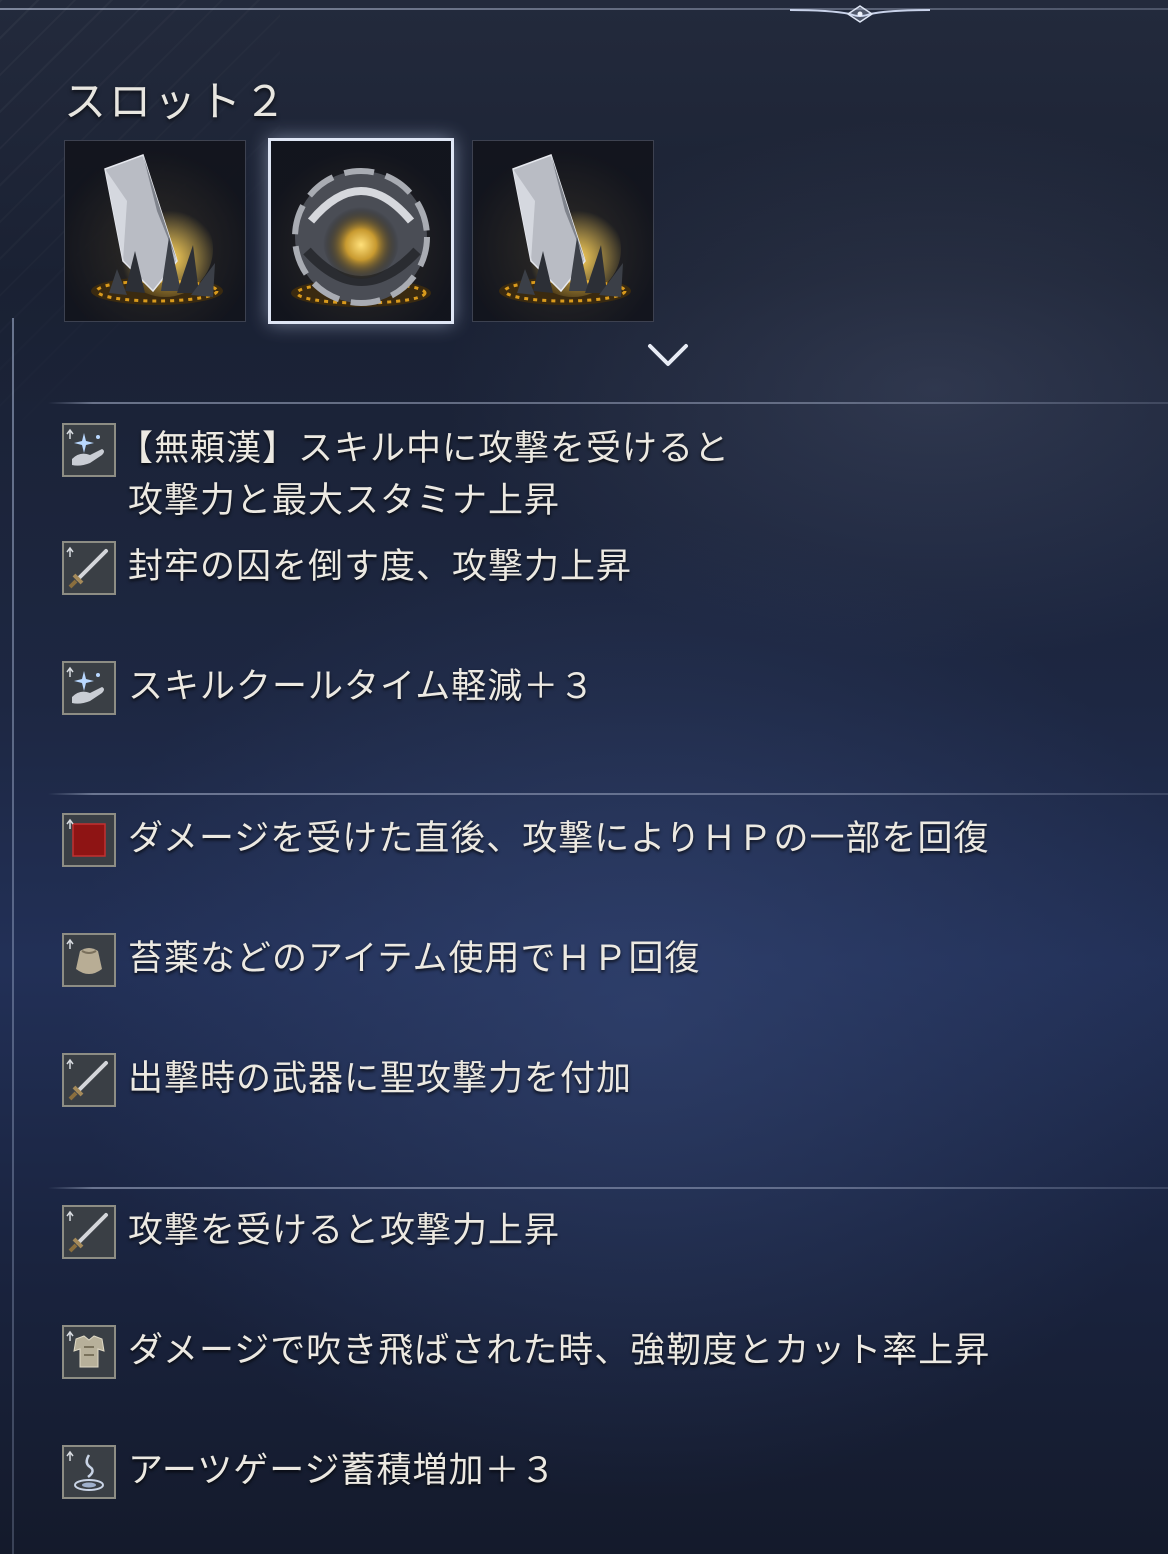 Image resolution: width=1168 pixels, height=1554 pixels. I want to click on effect-row: ダメージを受けた直後、攻撃によりＨＰの一部を回復, so click(607, 840).